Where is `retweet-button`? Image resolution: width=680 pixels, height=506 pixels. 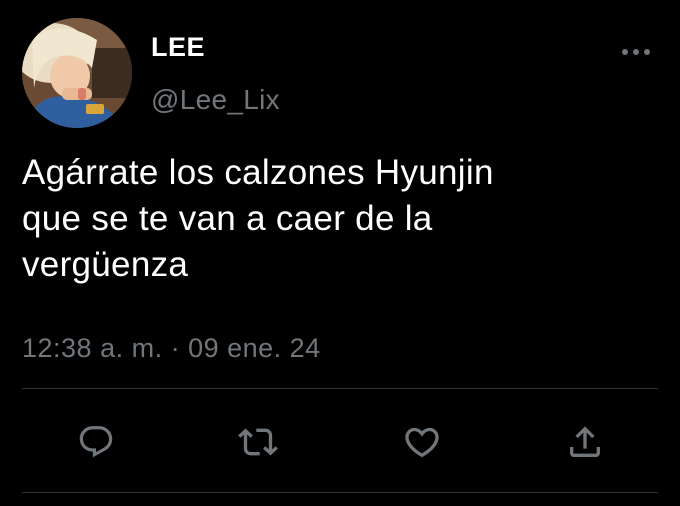
retweet-button is located at coordinates (258, 442).